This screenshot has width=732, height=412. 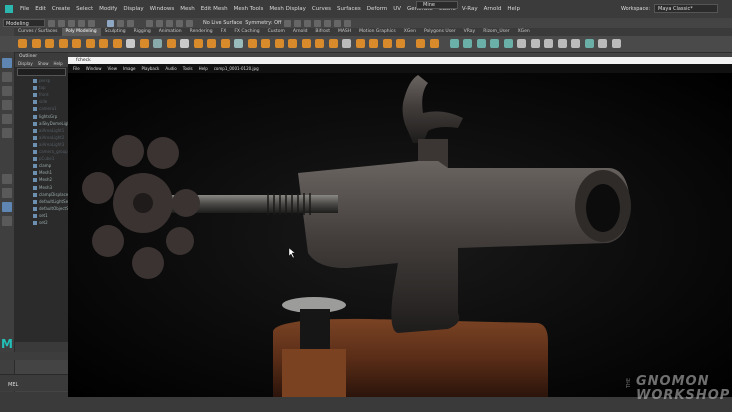 I want to click on shelf-tab-curves-surfaces: Curves / Surfaces, so click(x=38, y=32).